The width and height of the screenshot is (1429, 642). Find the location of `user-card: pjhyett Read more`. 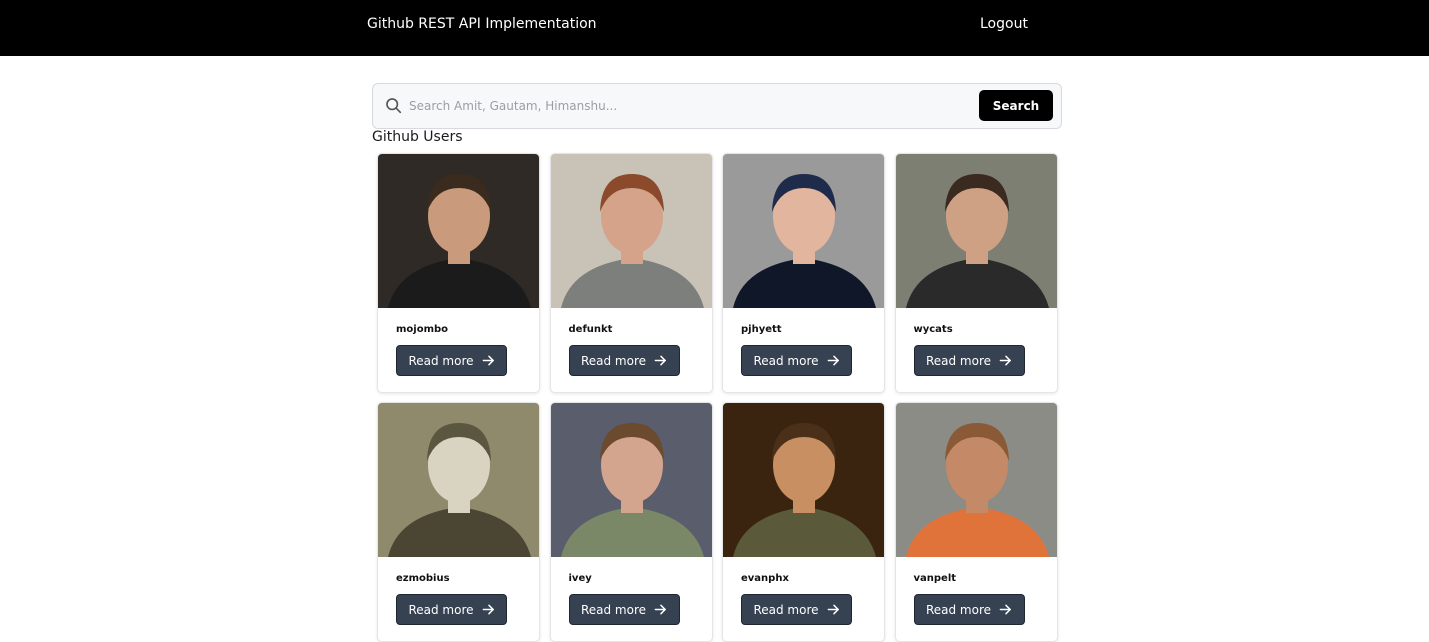

user-card: pjhyett Read more is located at coordinates (803, 273).